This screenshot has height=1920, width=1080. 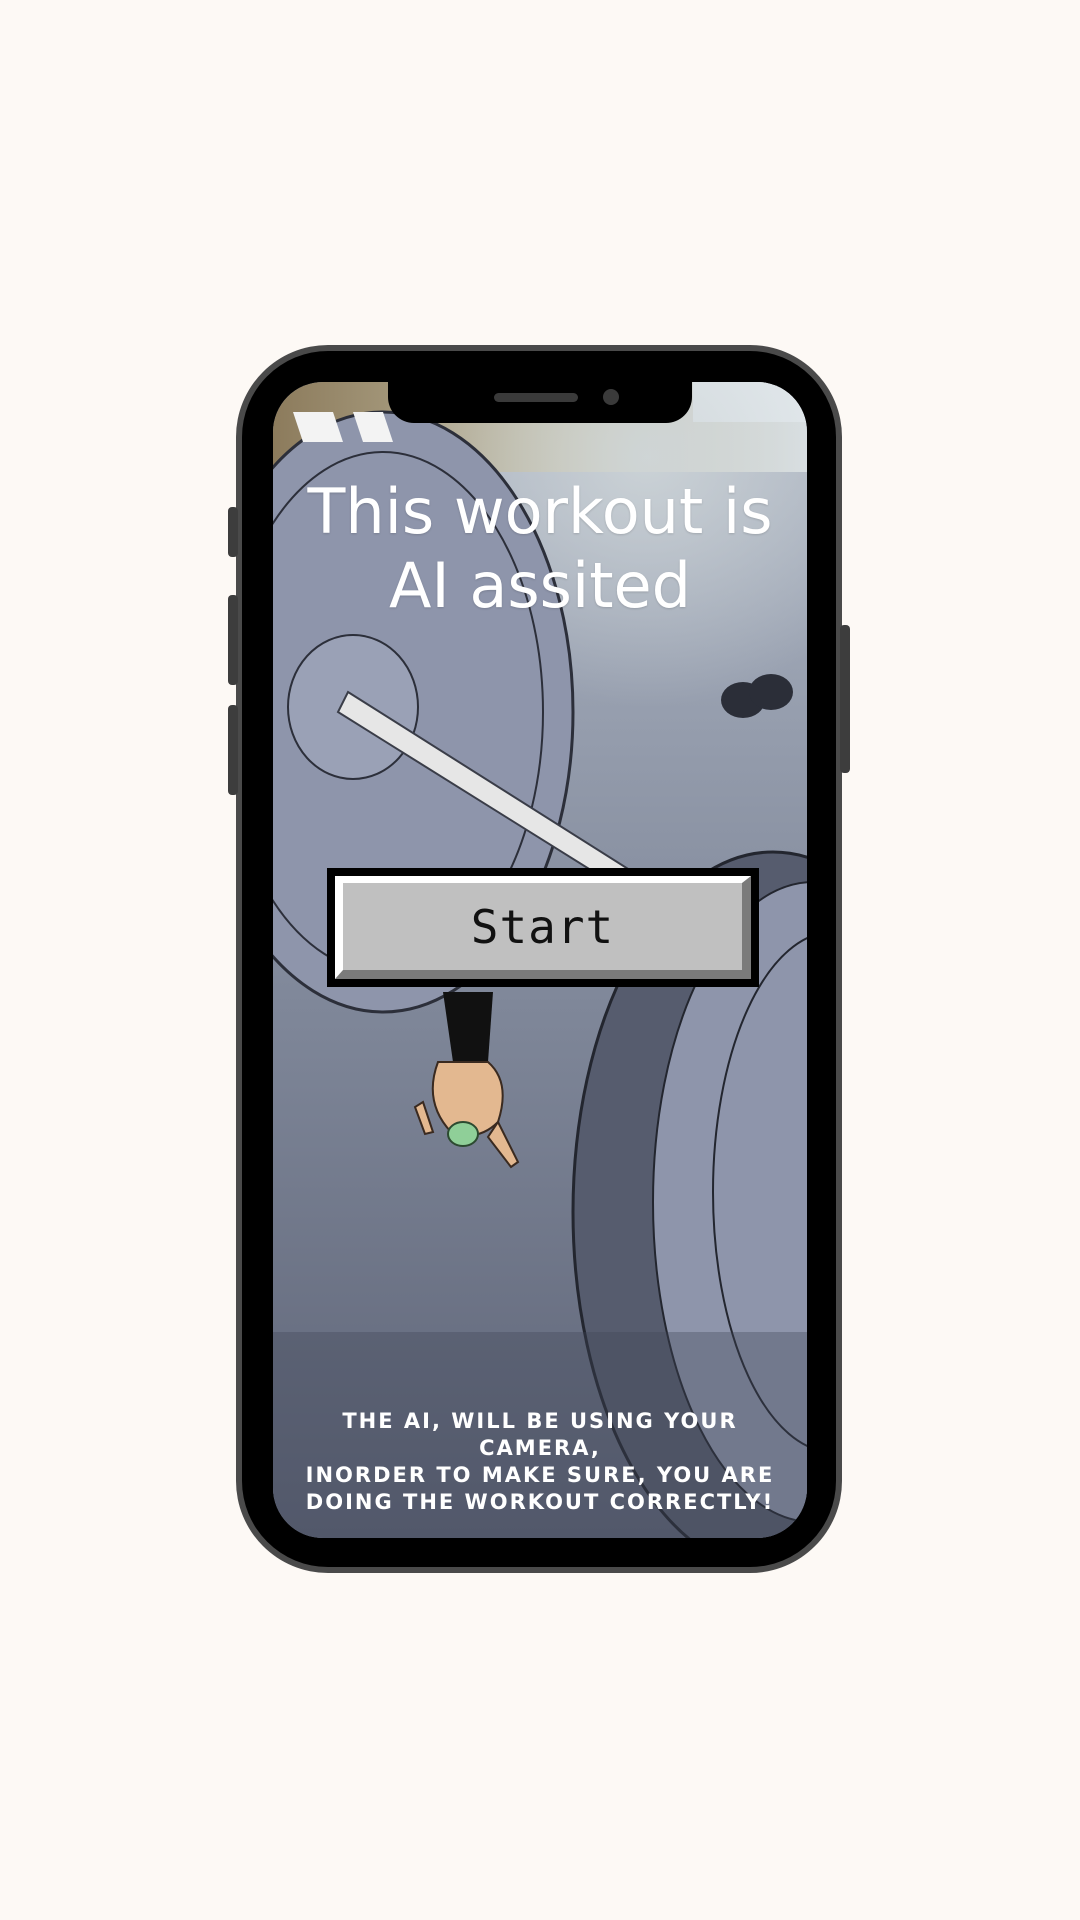 What do you see at coordinates (540, 511) in the screenshot?
I see `title-line-1: This workout is` at bounding box center [540, 511].